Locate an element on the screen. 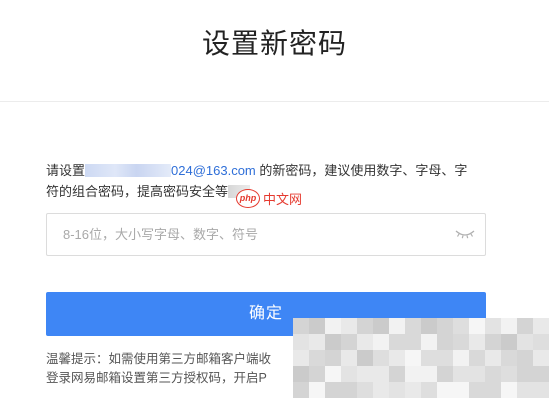 This screenshot has width=549, height=398. pixelated-overlay is located at coordinates (421, 358).